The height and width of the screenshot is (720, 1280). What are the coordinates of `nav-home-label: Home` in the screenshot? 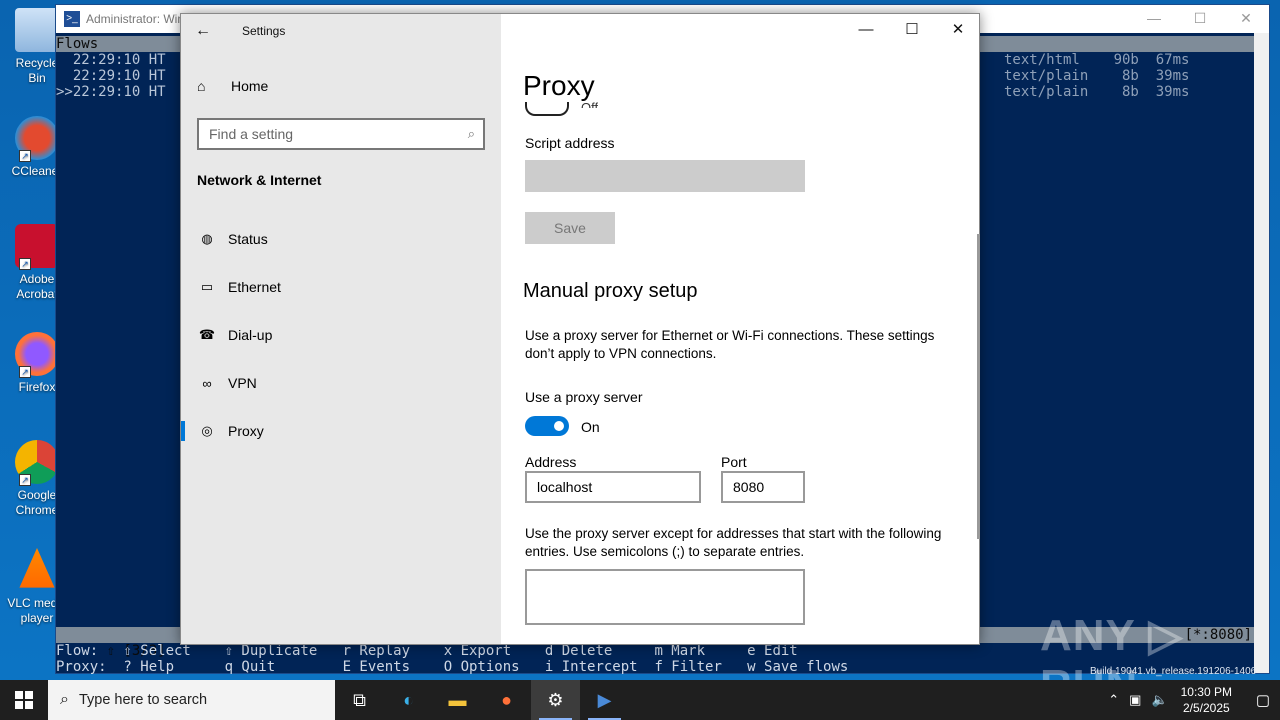 It's located at (250, 86).